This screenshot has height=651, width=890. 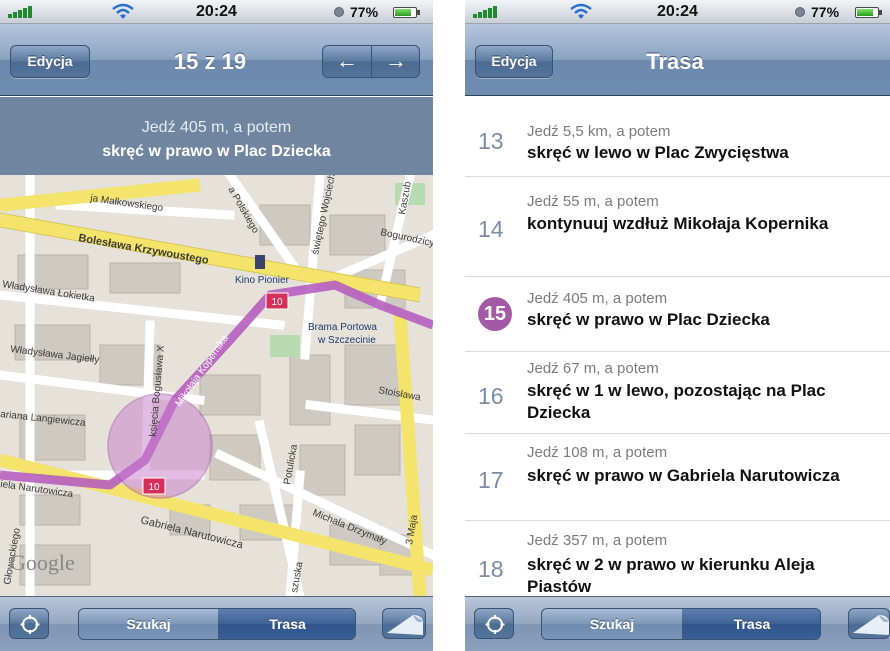 I want to click on step-counter: 15 z 19, so click(x=210, y=61).